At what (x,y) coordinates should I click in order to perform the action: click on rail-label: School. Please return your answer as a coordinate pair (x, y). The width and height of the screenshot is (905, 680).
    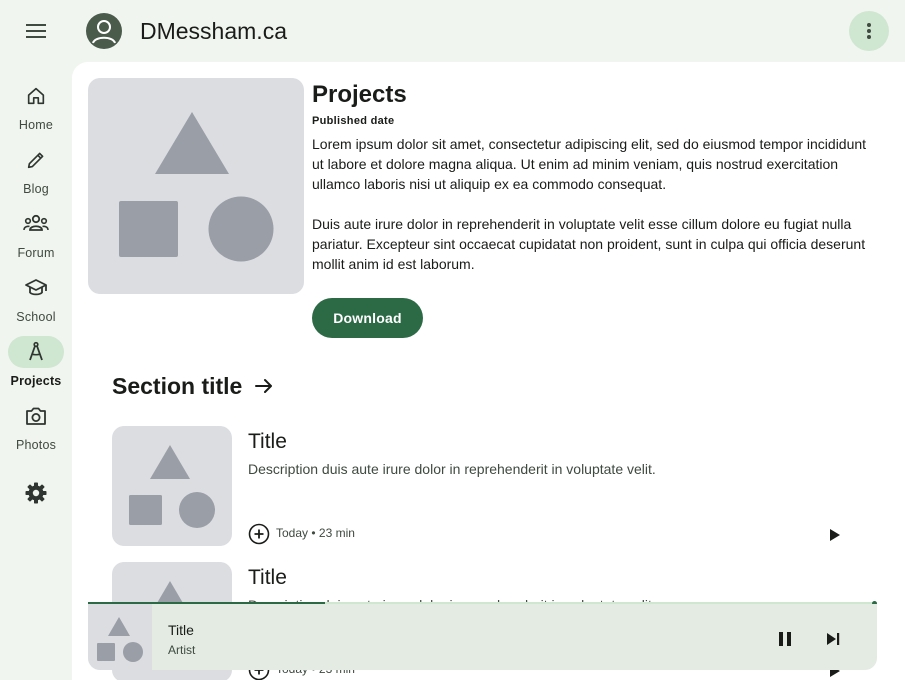
    Looking at the image, I should click on (36, 317).